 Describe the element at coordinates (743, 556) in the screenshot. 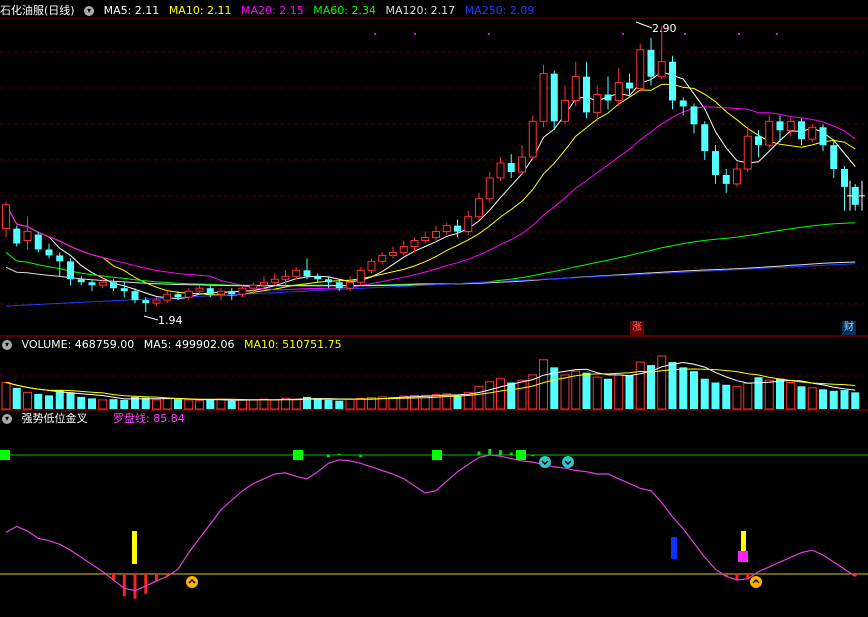

I see `magenta-signal-box` at that location.